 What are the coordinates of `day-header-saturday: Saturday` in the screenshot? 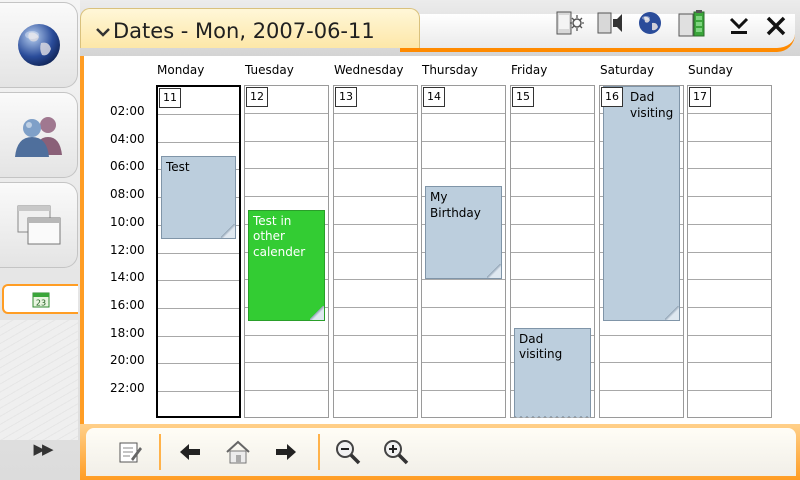 It's located at (627, 70).